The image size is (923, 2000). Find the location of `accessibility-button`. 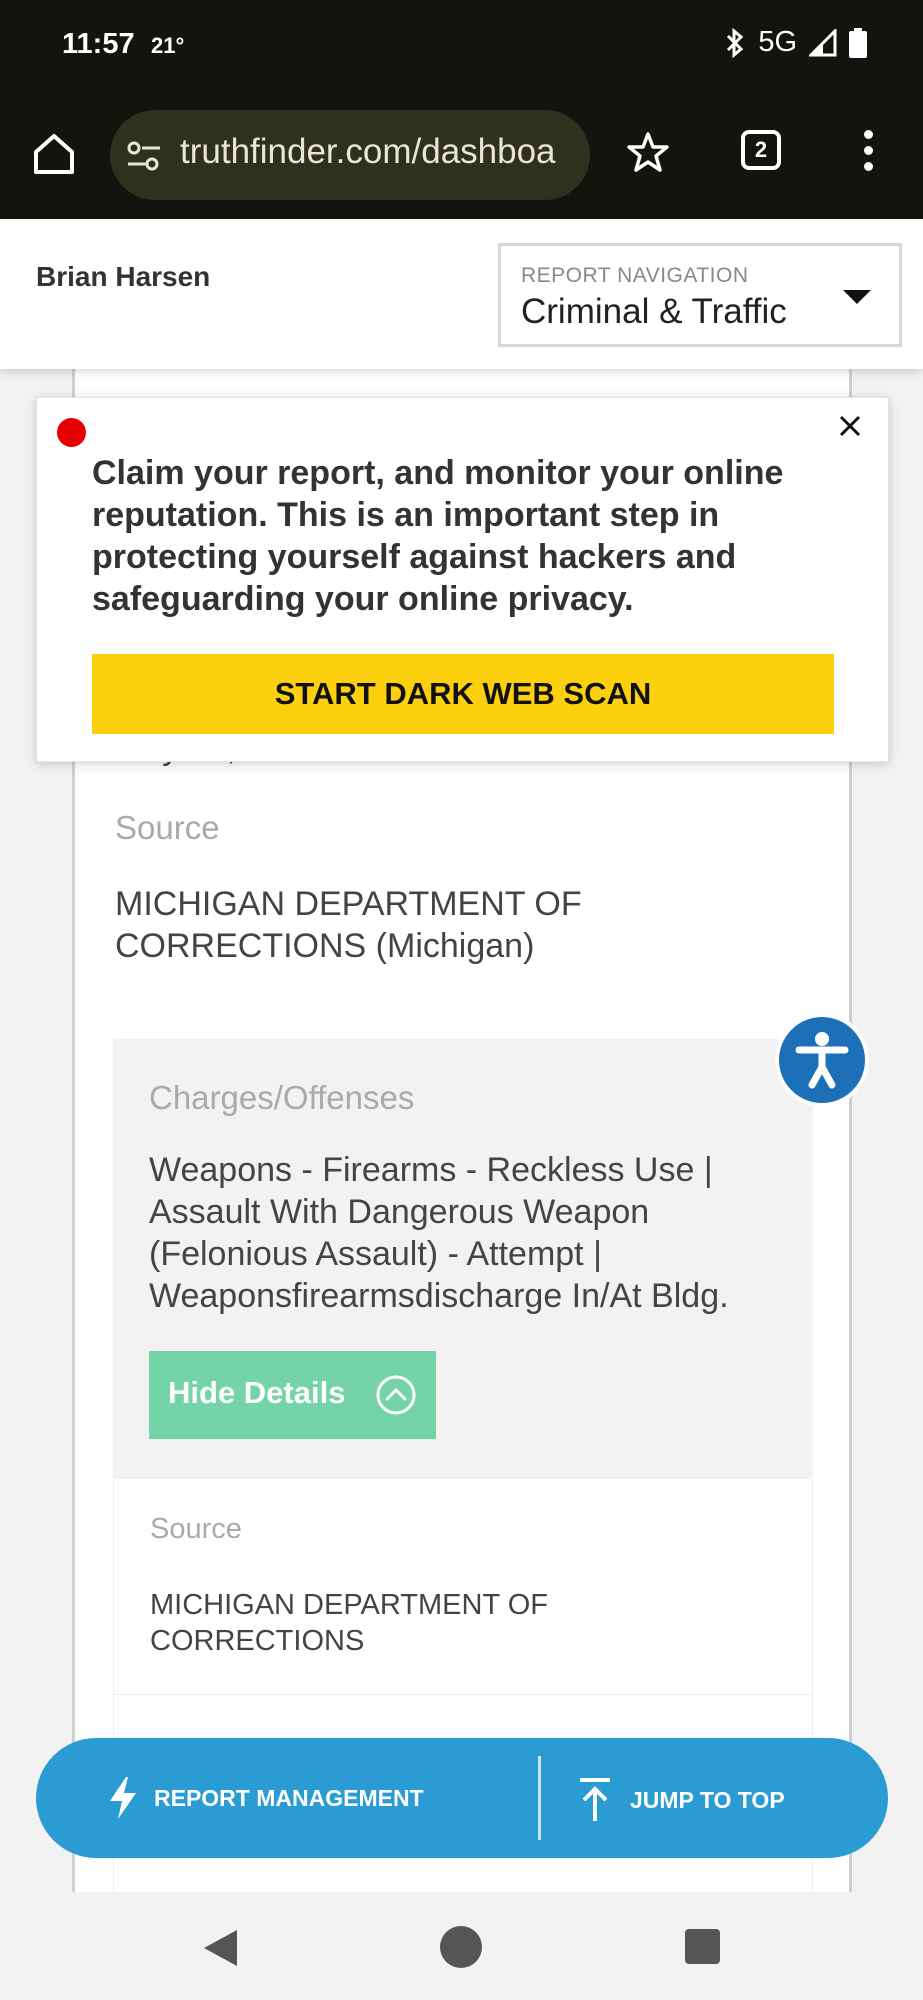

accessibility-button is located at coordinates (822, 1060).